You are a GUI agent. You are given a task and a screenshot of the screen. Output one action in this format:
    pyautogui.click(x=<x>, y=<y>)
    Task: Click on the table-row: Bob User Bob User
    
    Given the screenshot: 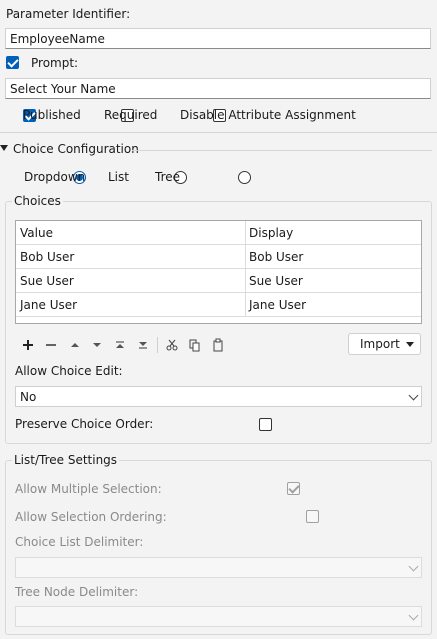 What is the action you would take?
    pyautogui.click(x=218, y=257)
    